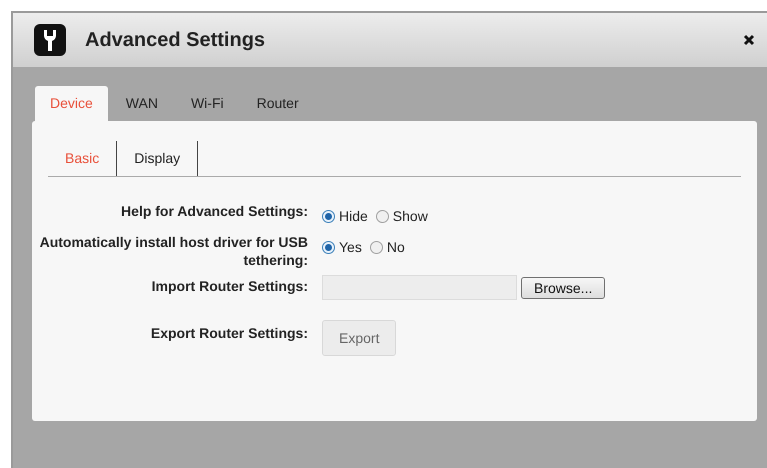 The image size is (767, 468). I want to click on setting-label: Export Router Settings:, so click(229, 333).